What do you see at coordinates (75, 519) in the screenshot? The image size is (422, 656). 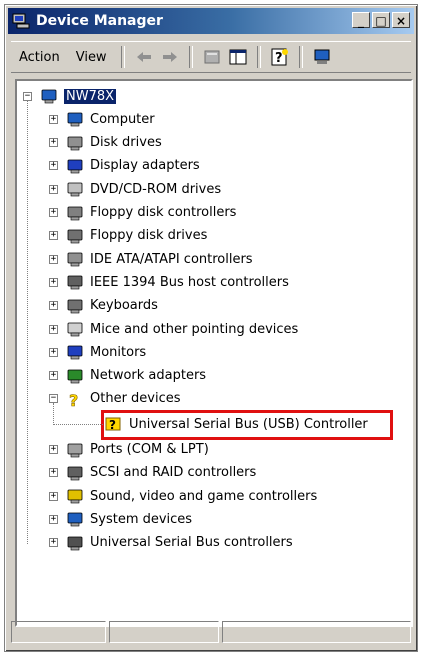 I see `system-device-icon` at bounding box center [75, 519].